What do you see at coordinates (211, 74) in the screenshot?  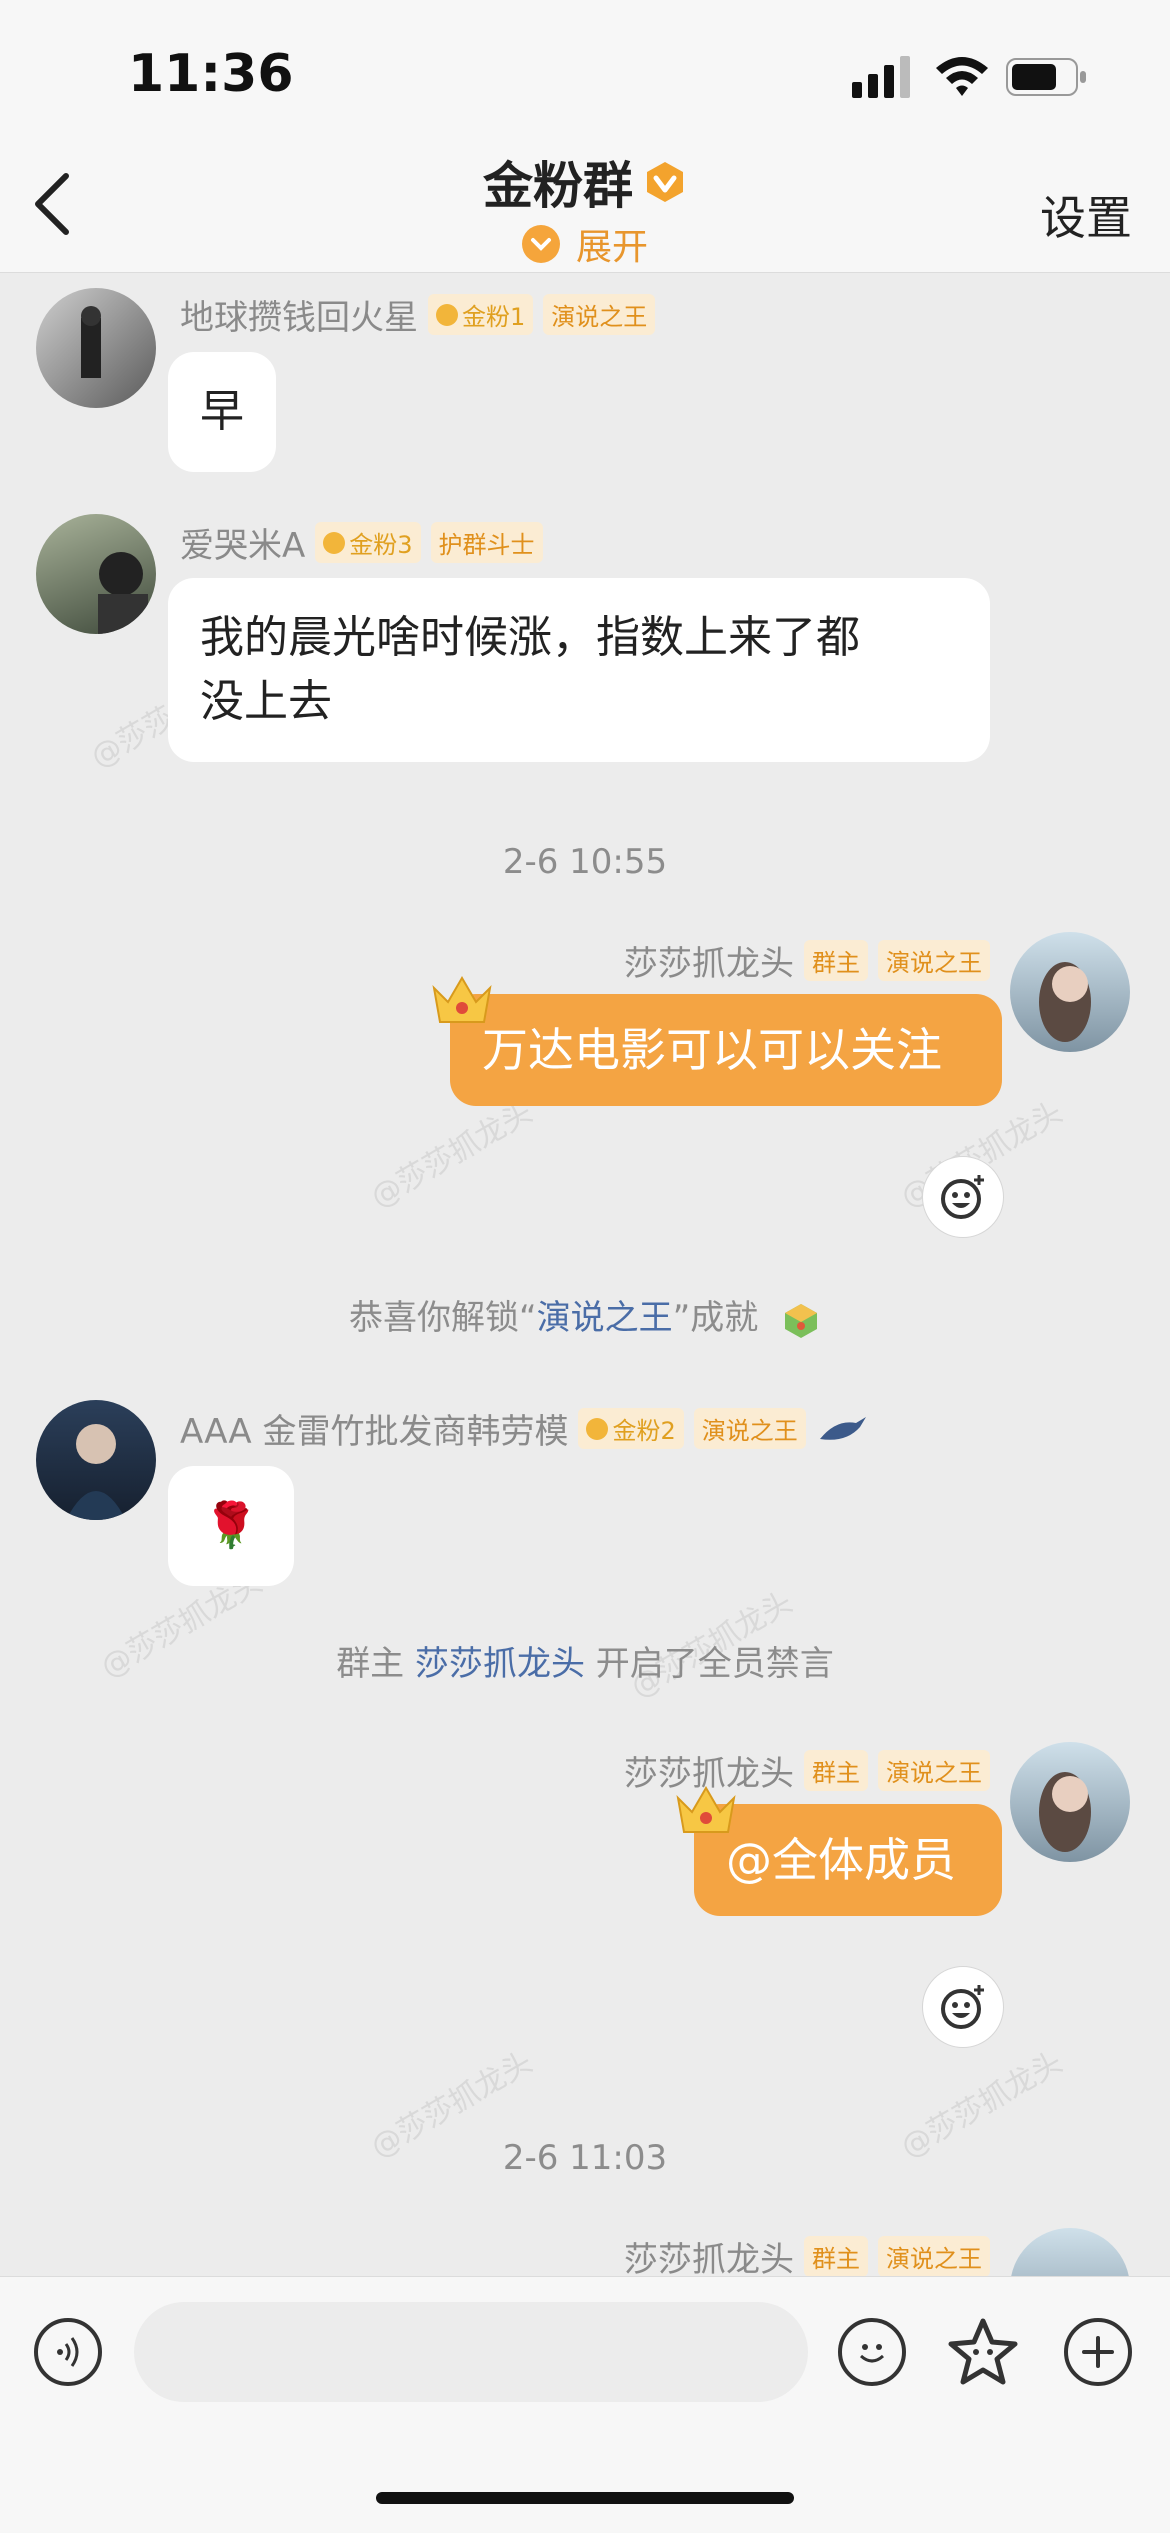 I see `status-time: 11:36` at bounding box center [211, 74].